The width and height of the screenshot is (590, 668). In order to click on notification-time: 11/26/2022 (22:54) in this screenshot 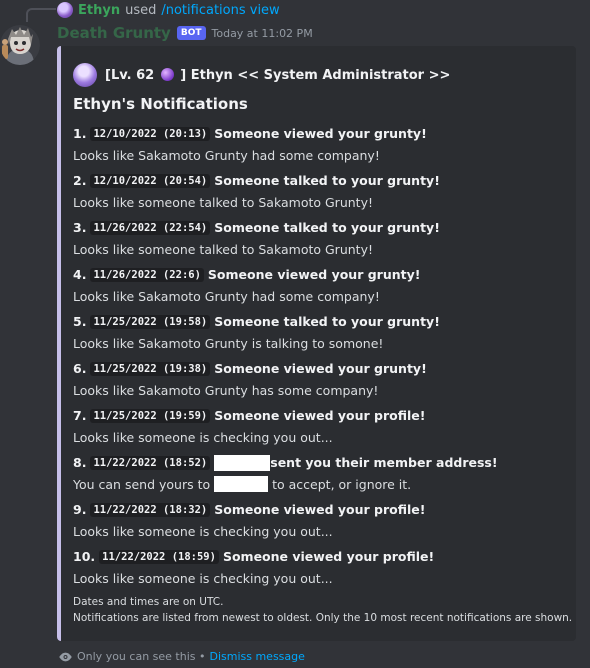, I will do `click(150, 227)`.